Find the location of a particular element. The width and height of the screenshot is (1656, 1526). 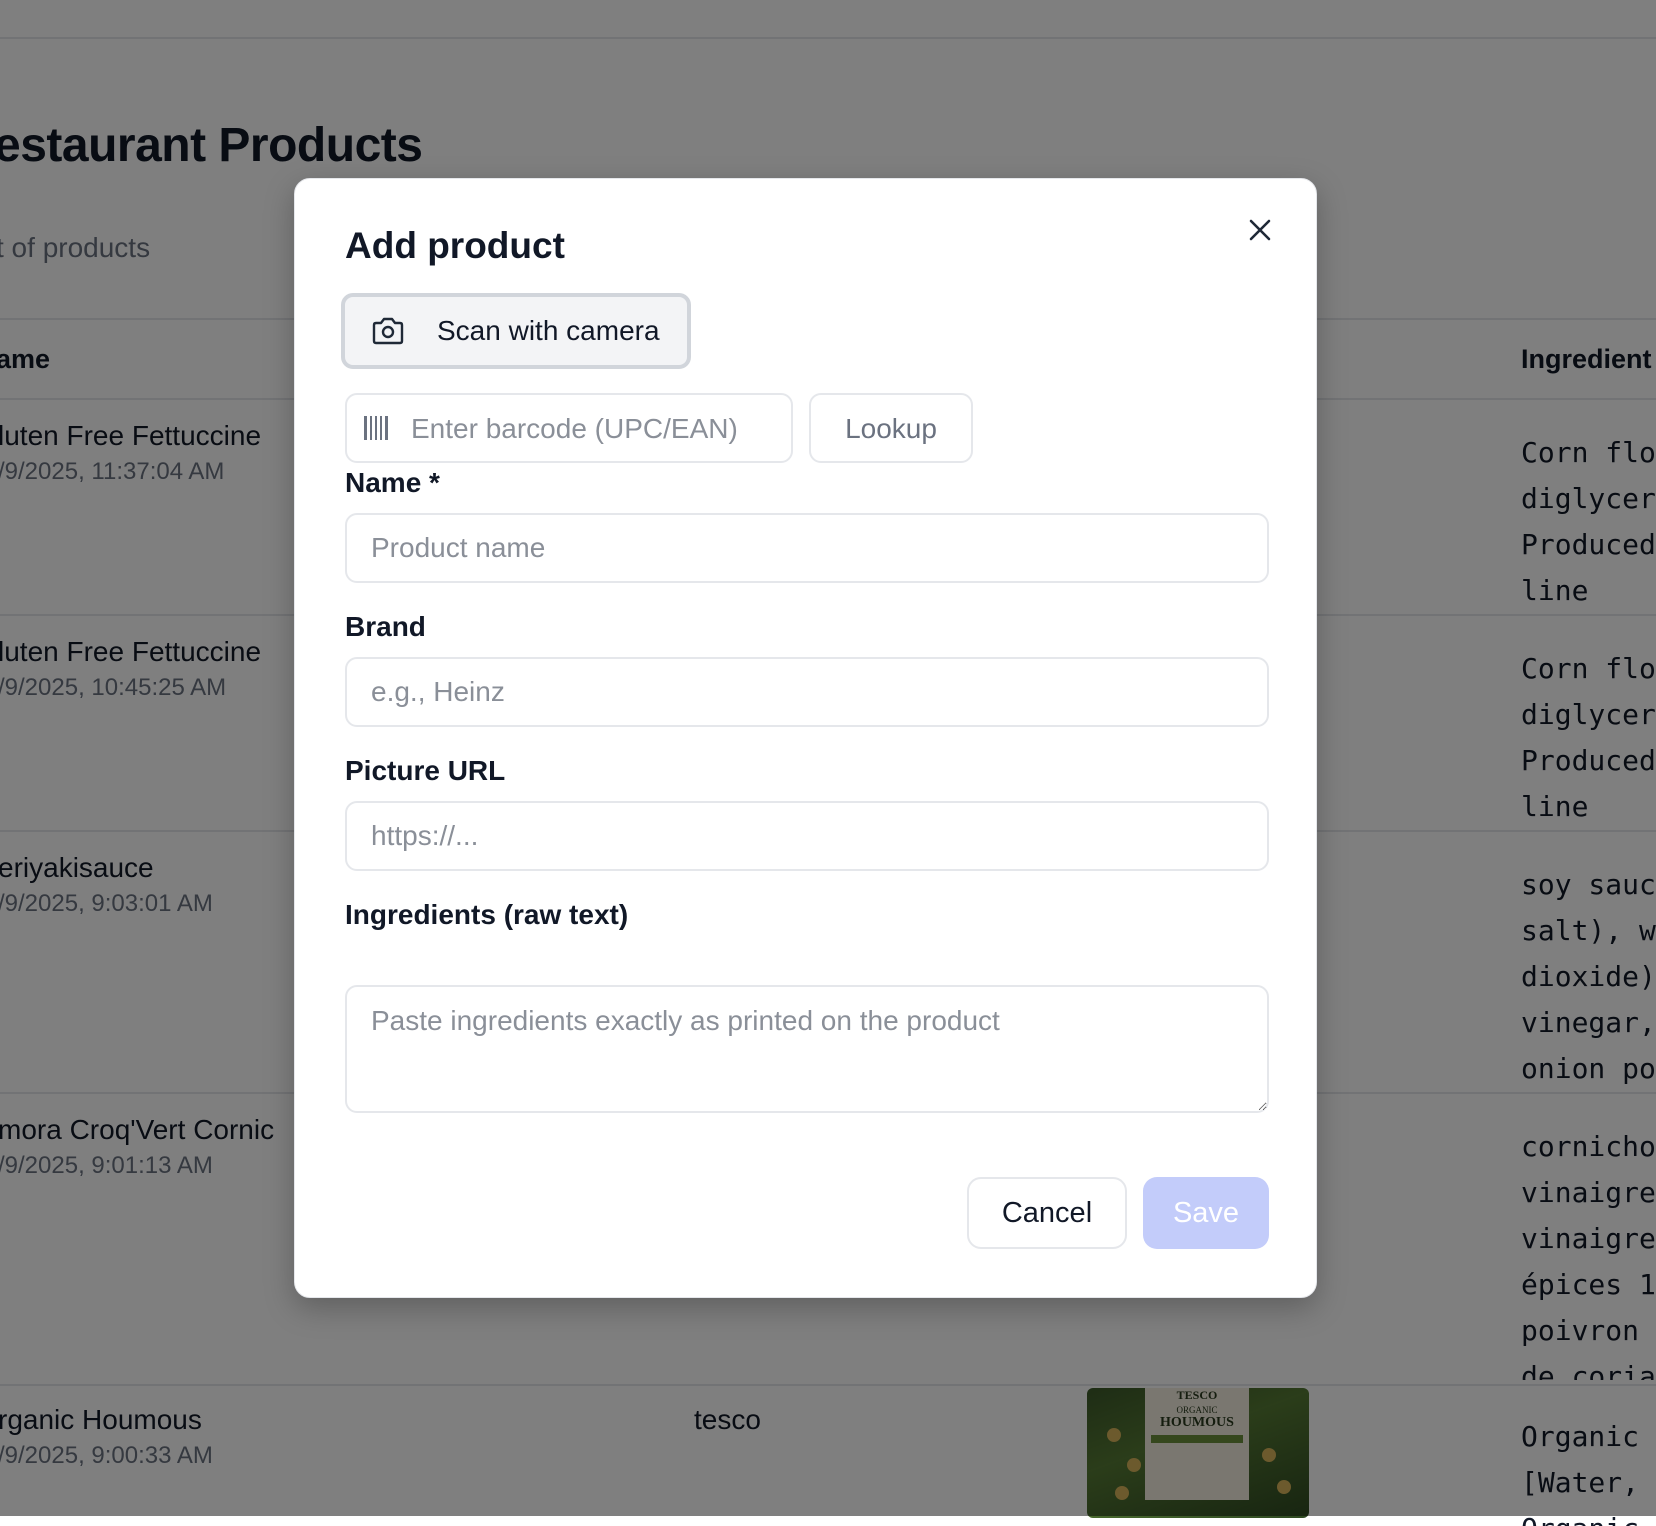

dialog-title: Add product is located at coordinates (455, 245).